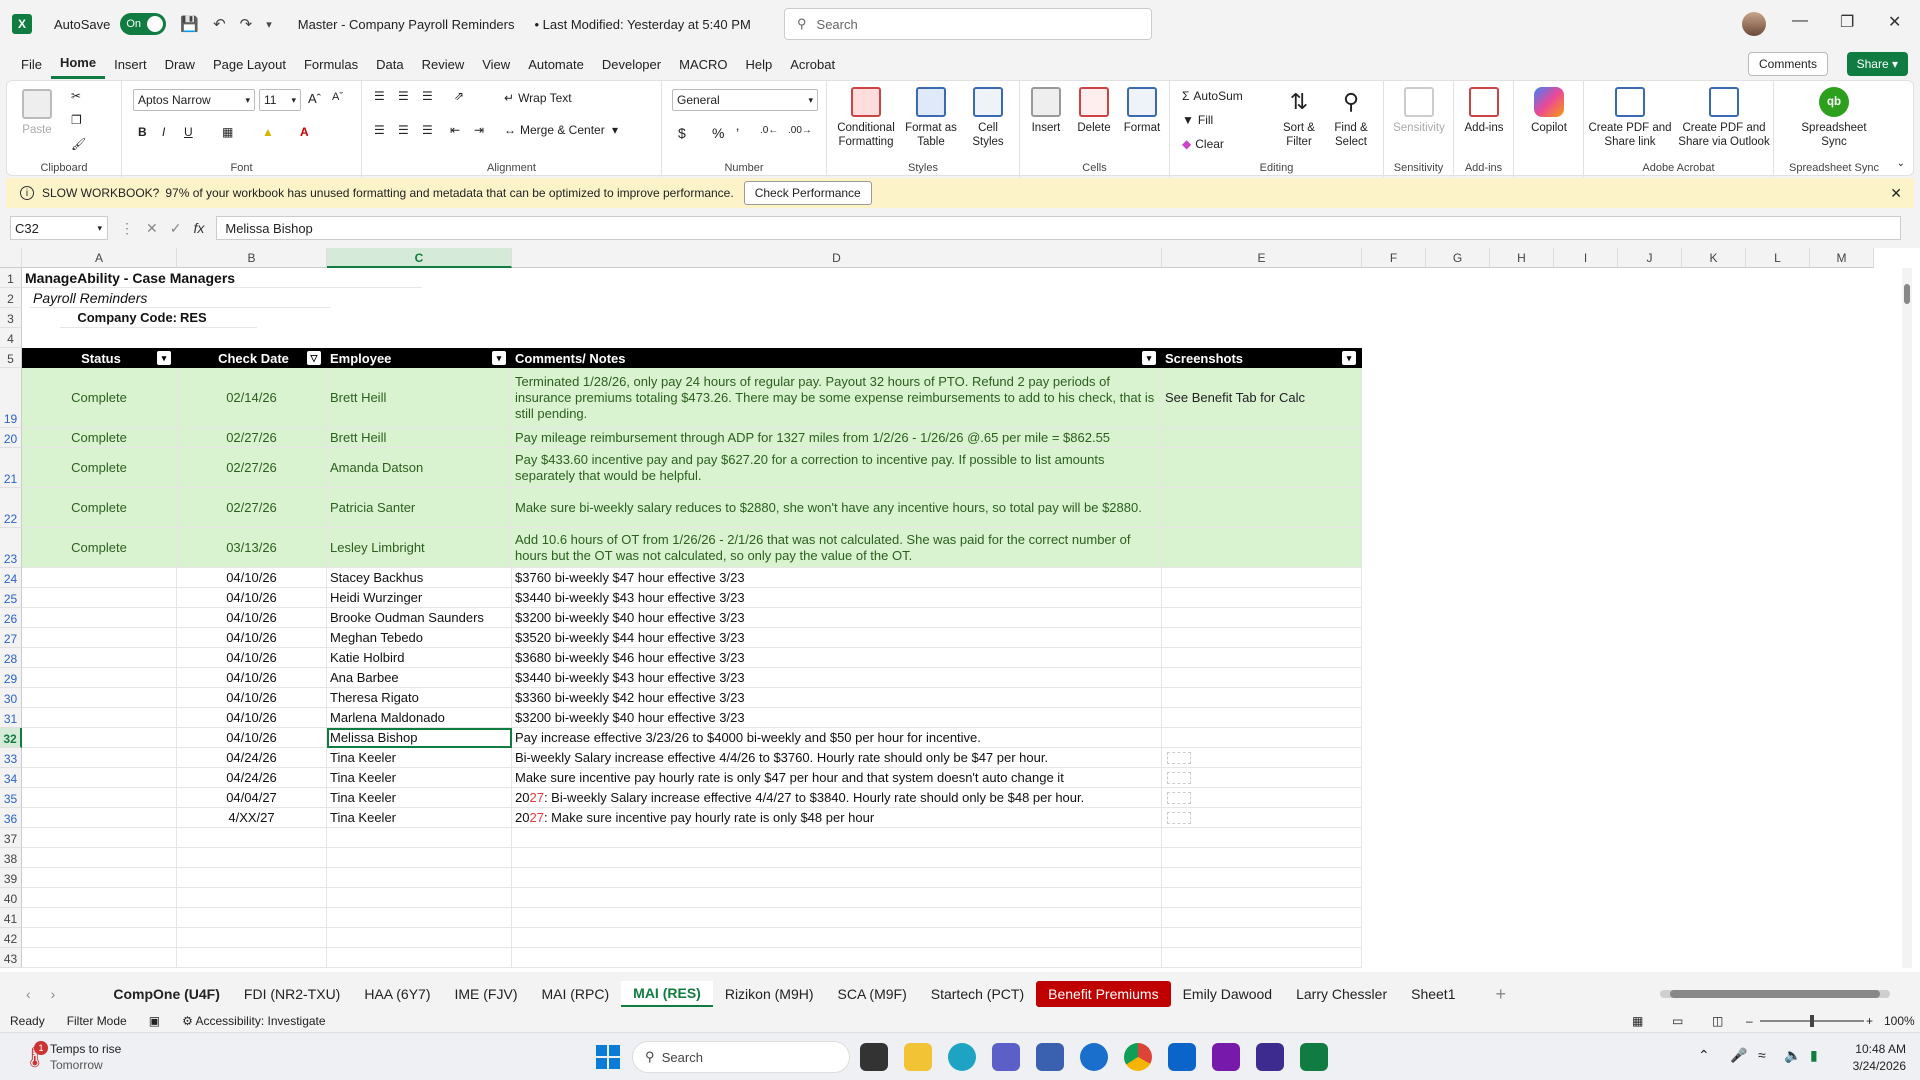 The width and height of the screenshot is (1920, 1080). Describe the element at coordinates (1262, 258) in the screenshot. I see `column-header: E` at that location.